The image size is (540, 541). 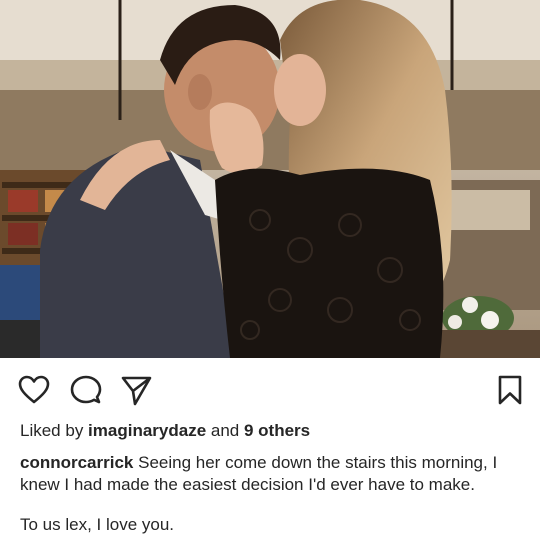 I want to click on comment-bubble-icon, so click(x=86, y=389).